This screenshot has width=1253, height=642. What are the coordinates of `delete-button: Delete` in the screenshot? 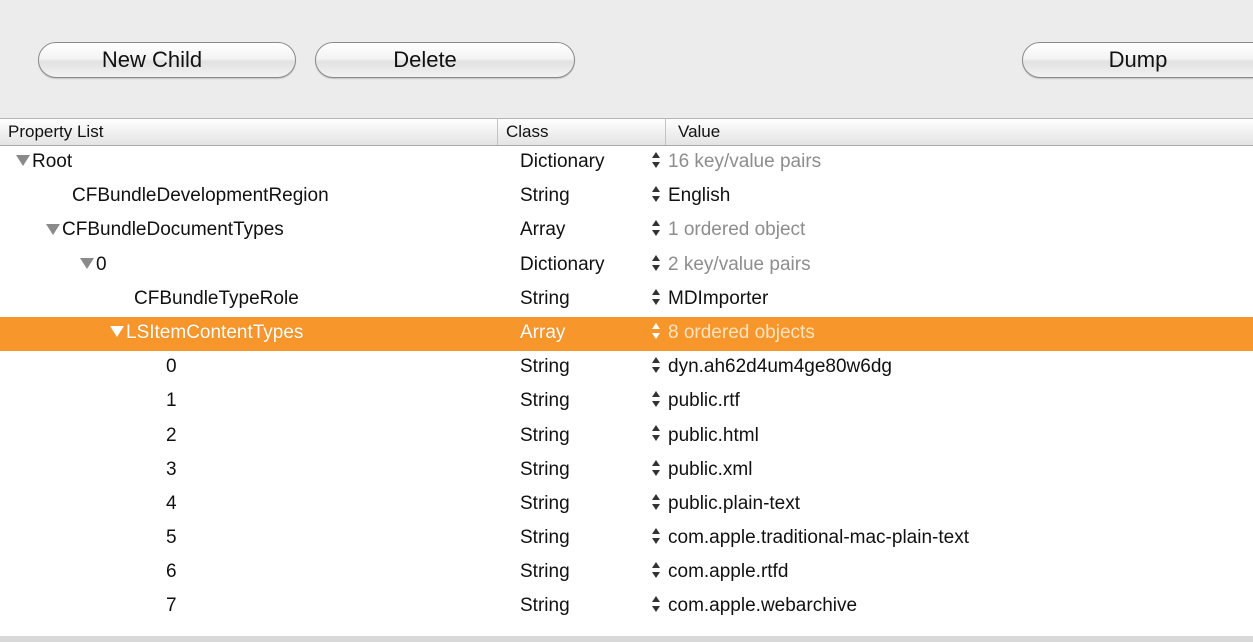 It's located at (445, 60).